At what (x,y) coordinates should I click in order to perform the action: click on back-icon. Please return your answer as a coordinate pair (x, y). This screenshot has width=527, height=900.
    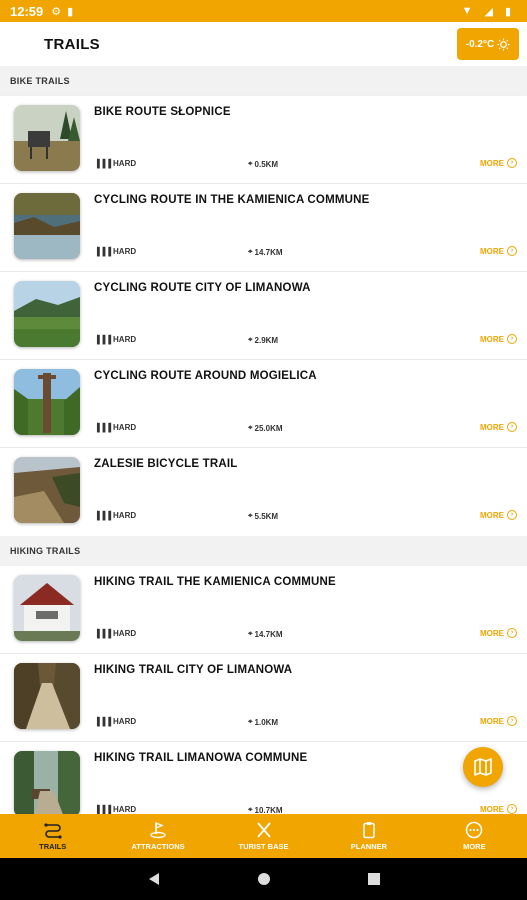
    Looking at the image, I should click on (154, 879).